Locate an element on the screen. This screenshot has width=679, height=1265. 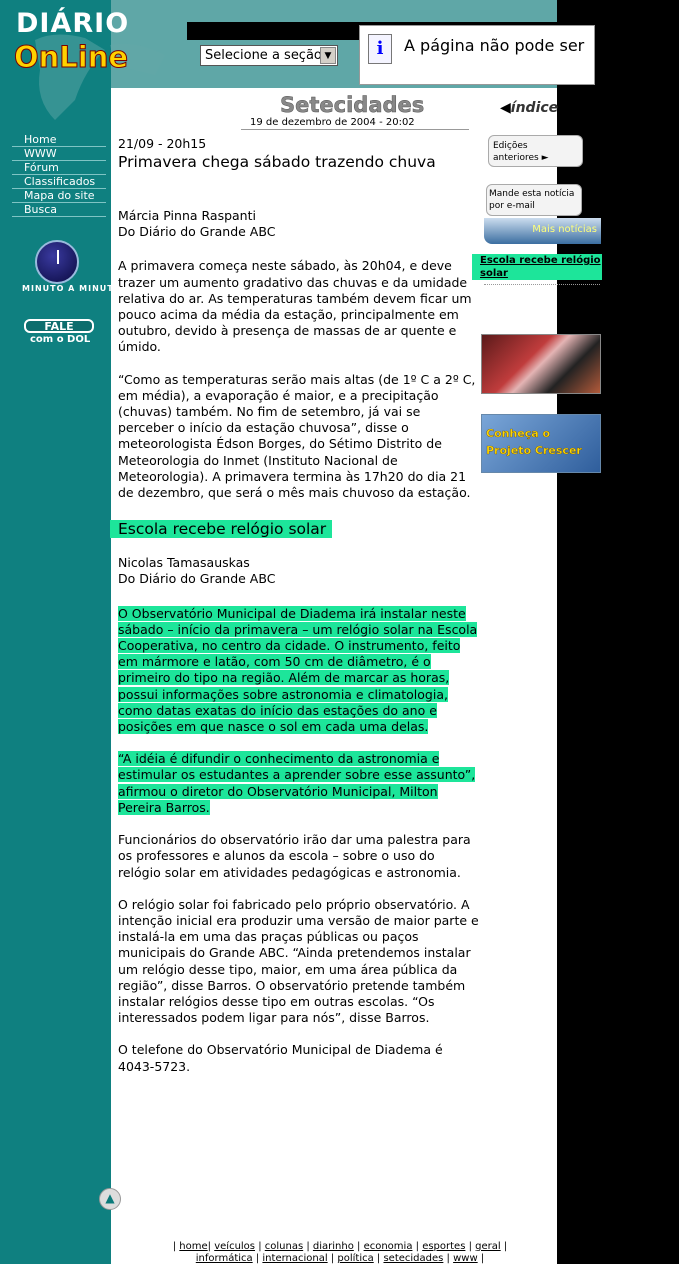
footer-link-esportes: esportes is located at coordinates (443, 1246).